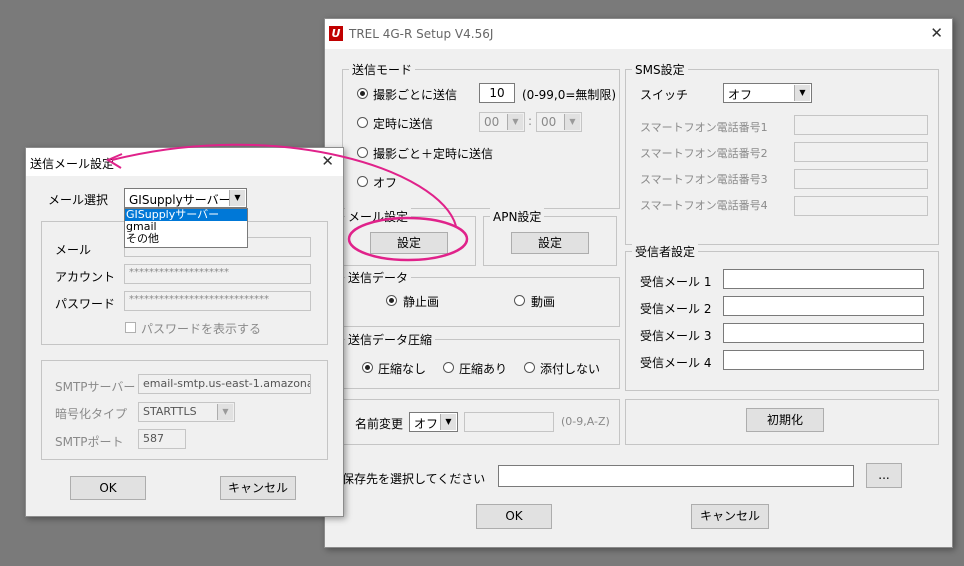 The width and height of the screenshot is (964, 566). Describe the element at coordinates (421, 302) in the screenshot. I see `label-still-image: 静止画` at that location.